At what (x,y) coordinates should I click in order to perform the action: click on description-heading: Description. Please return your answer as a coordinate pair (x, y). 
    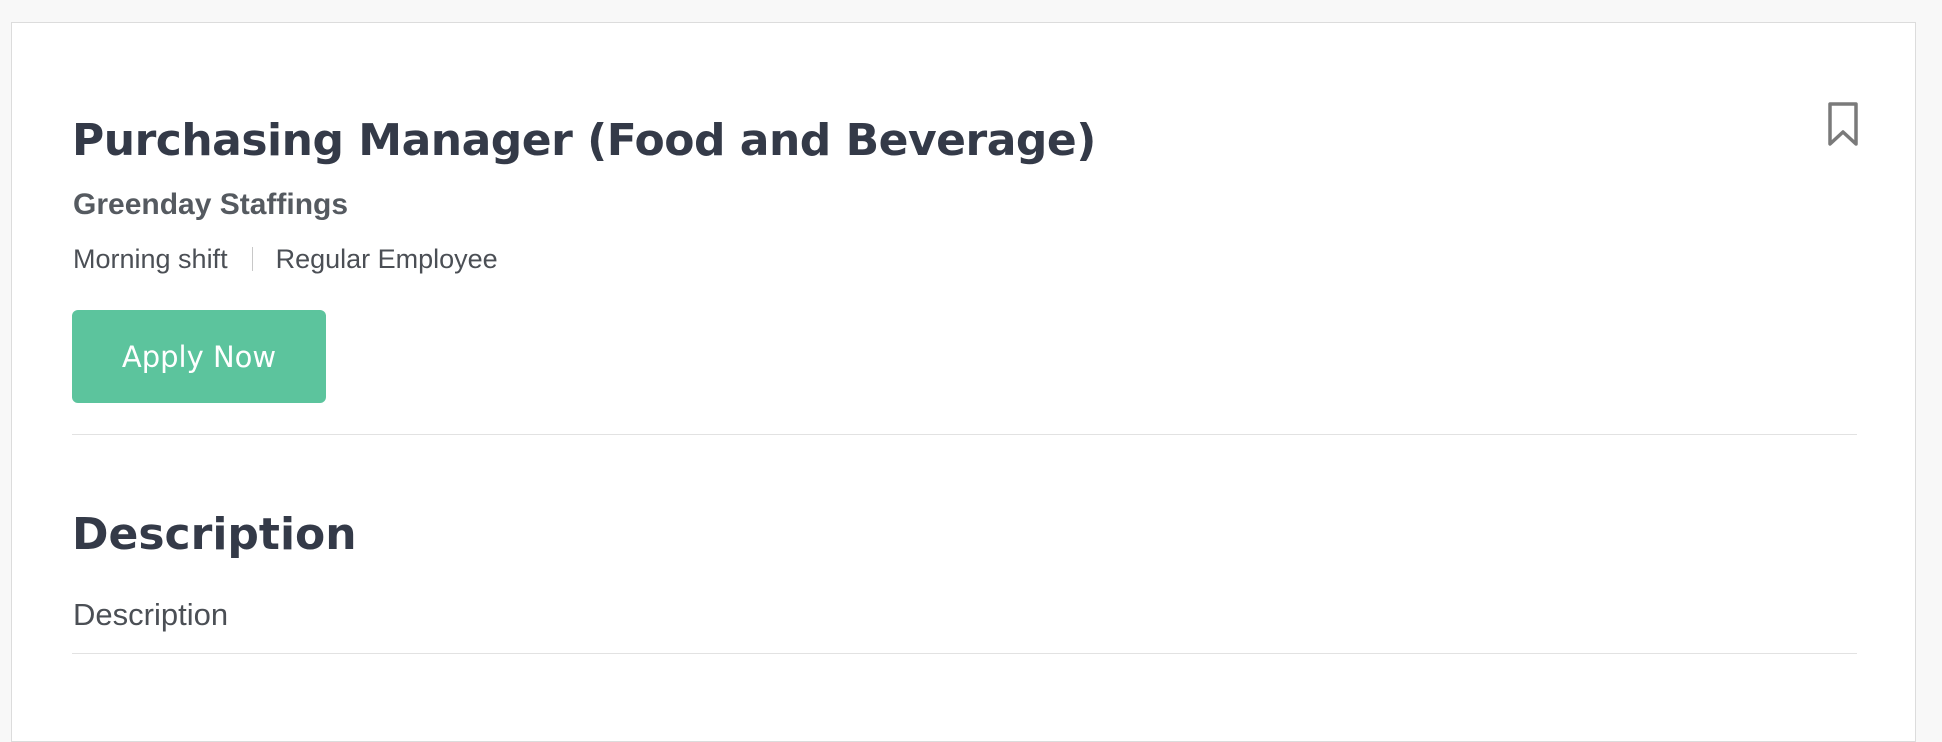
    Looking at the image, I should click on (214, 534).